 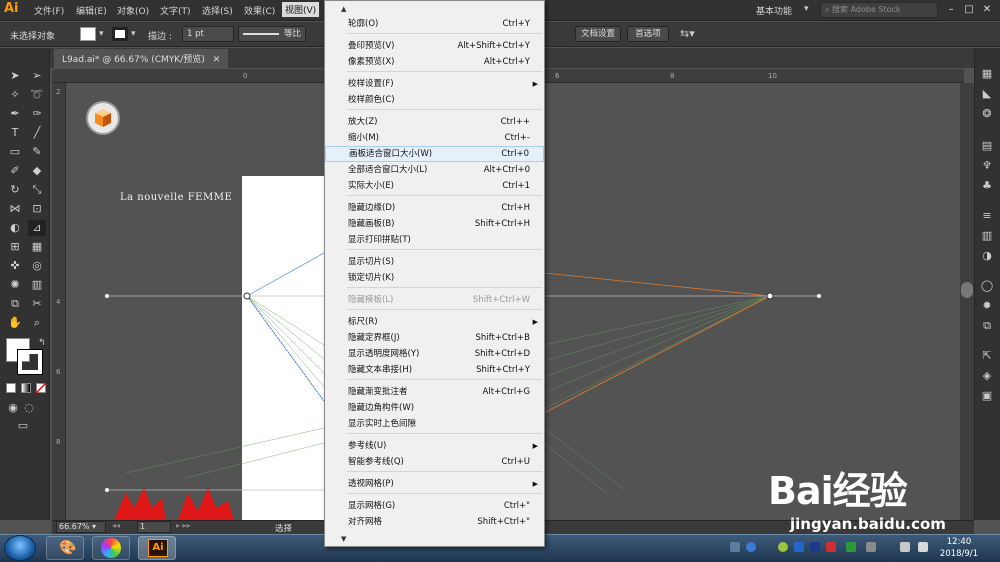 I want to click on swap-colors-icon: ↰, so click(x=42, y=343).